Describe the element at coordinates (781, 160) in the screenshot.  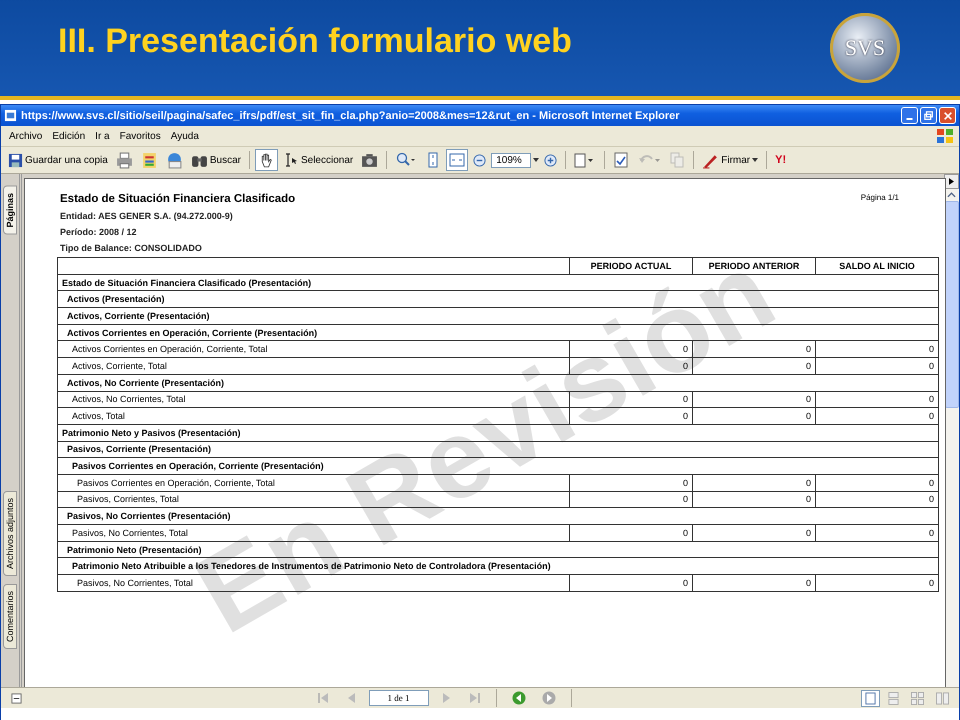
I see `yahoo-button: Y!` at that location.